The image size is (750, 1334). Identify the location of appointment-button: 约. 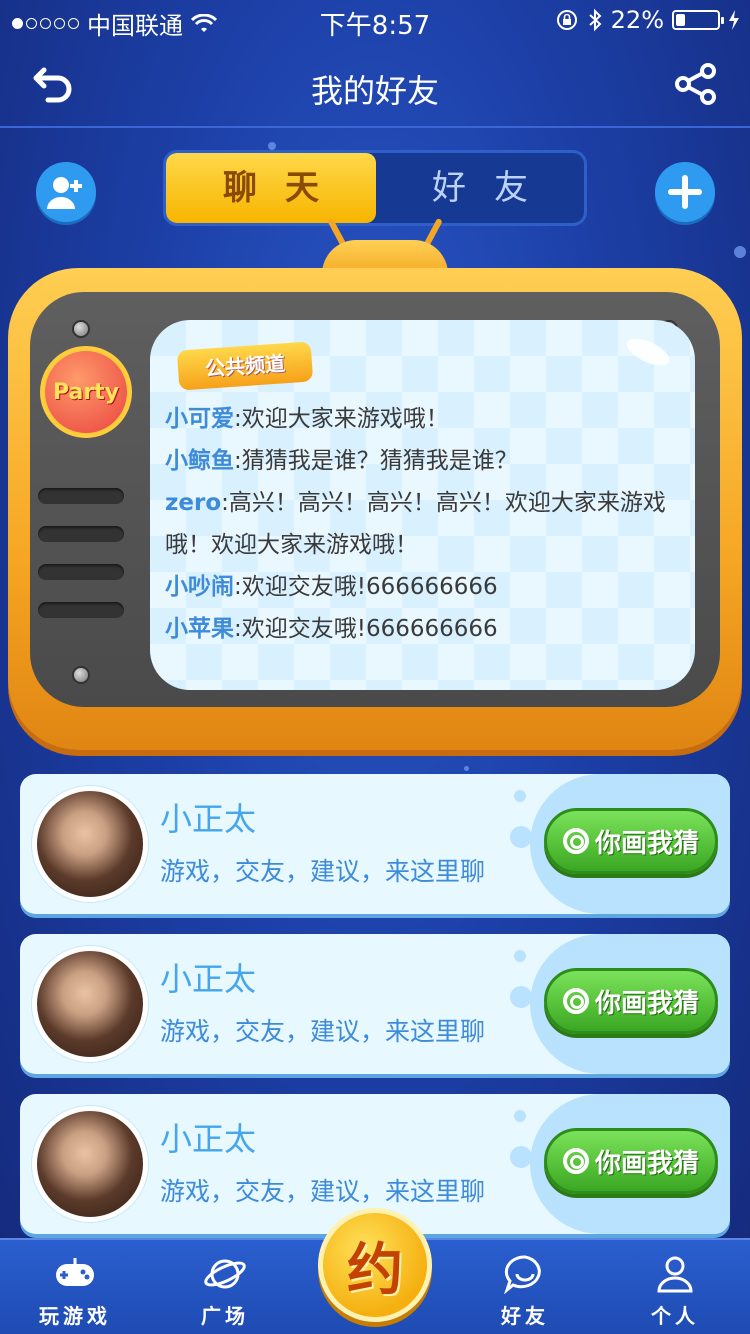
(375, 1265).